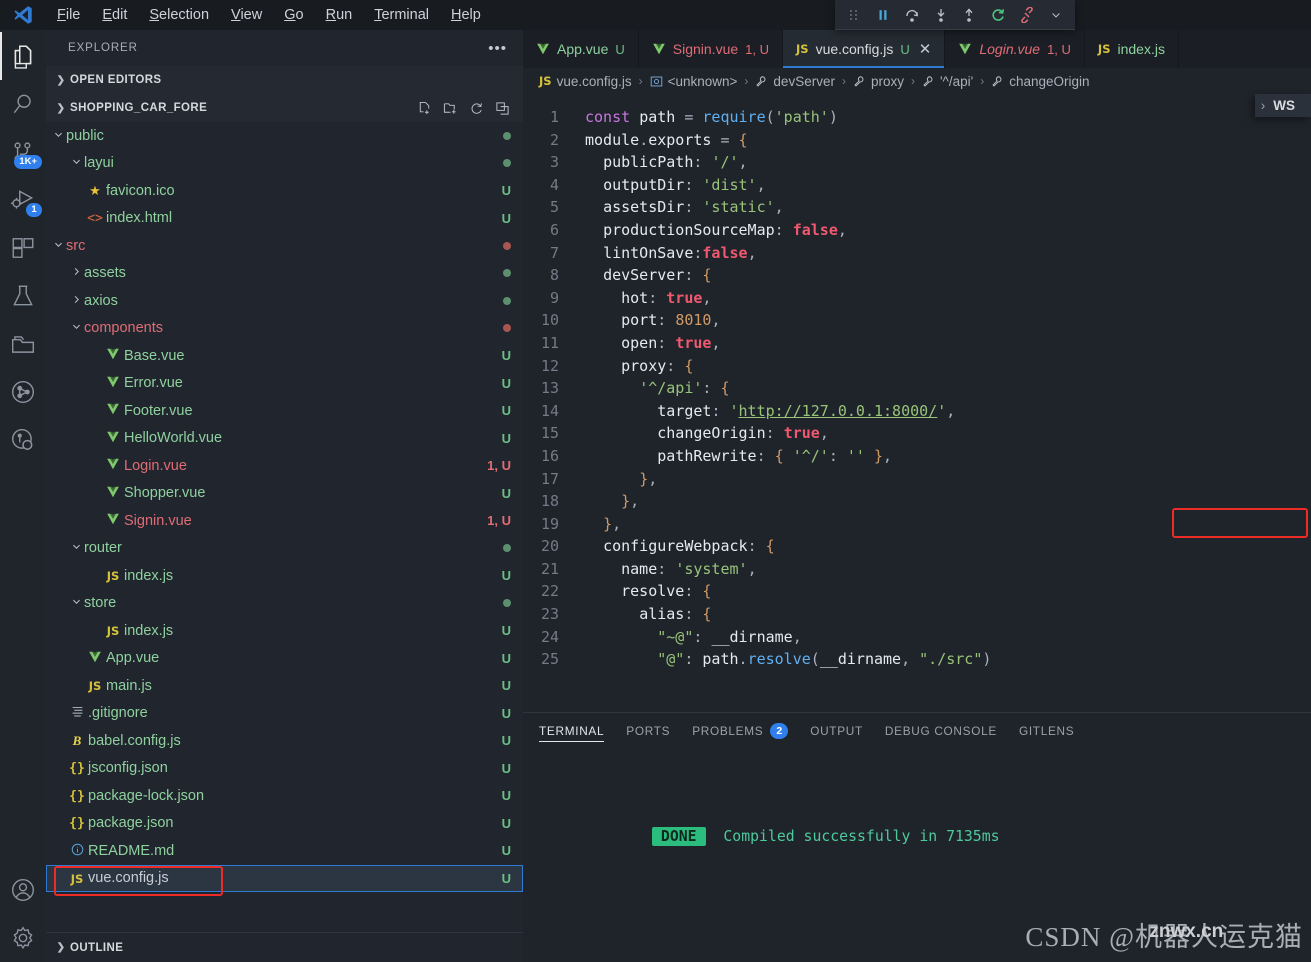 The height and width of the screenshot is (962, 1311). I want to click on code-line: 2 module.exports = {, so click(917, 140).